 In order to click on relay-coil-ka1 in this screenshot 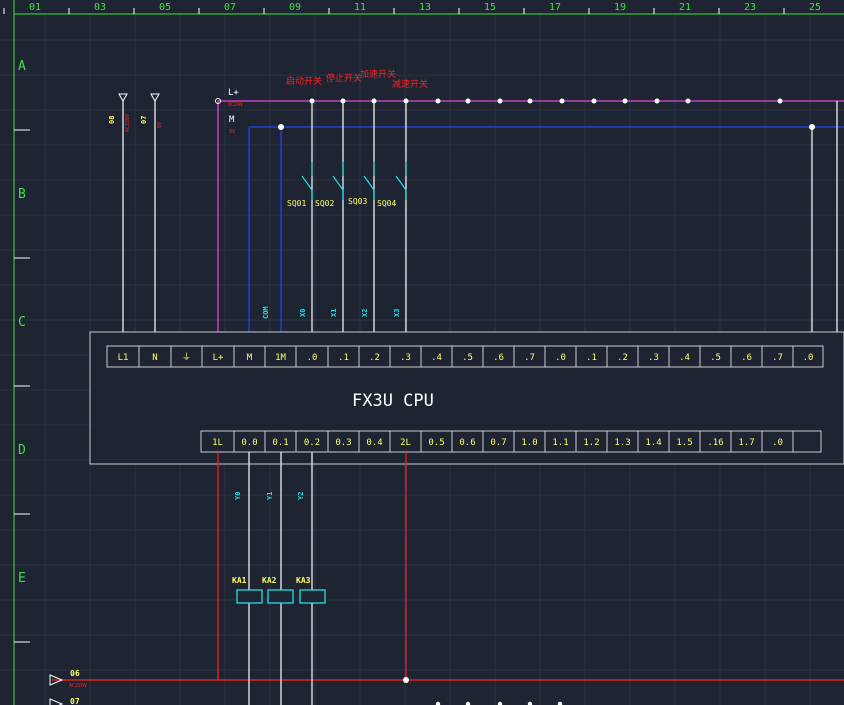, I will do `click(249, 596)`.